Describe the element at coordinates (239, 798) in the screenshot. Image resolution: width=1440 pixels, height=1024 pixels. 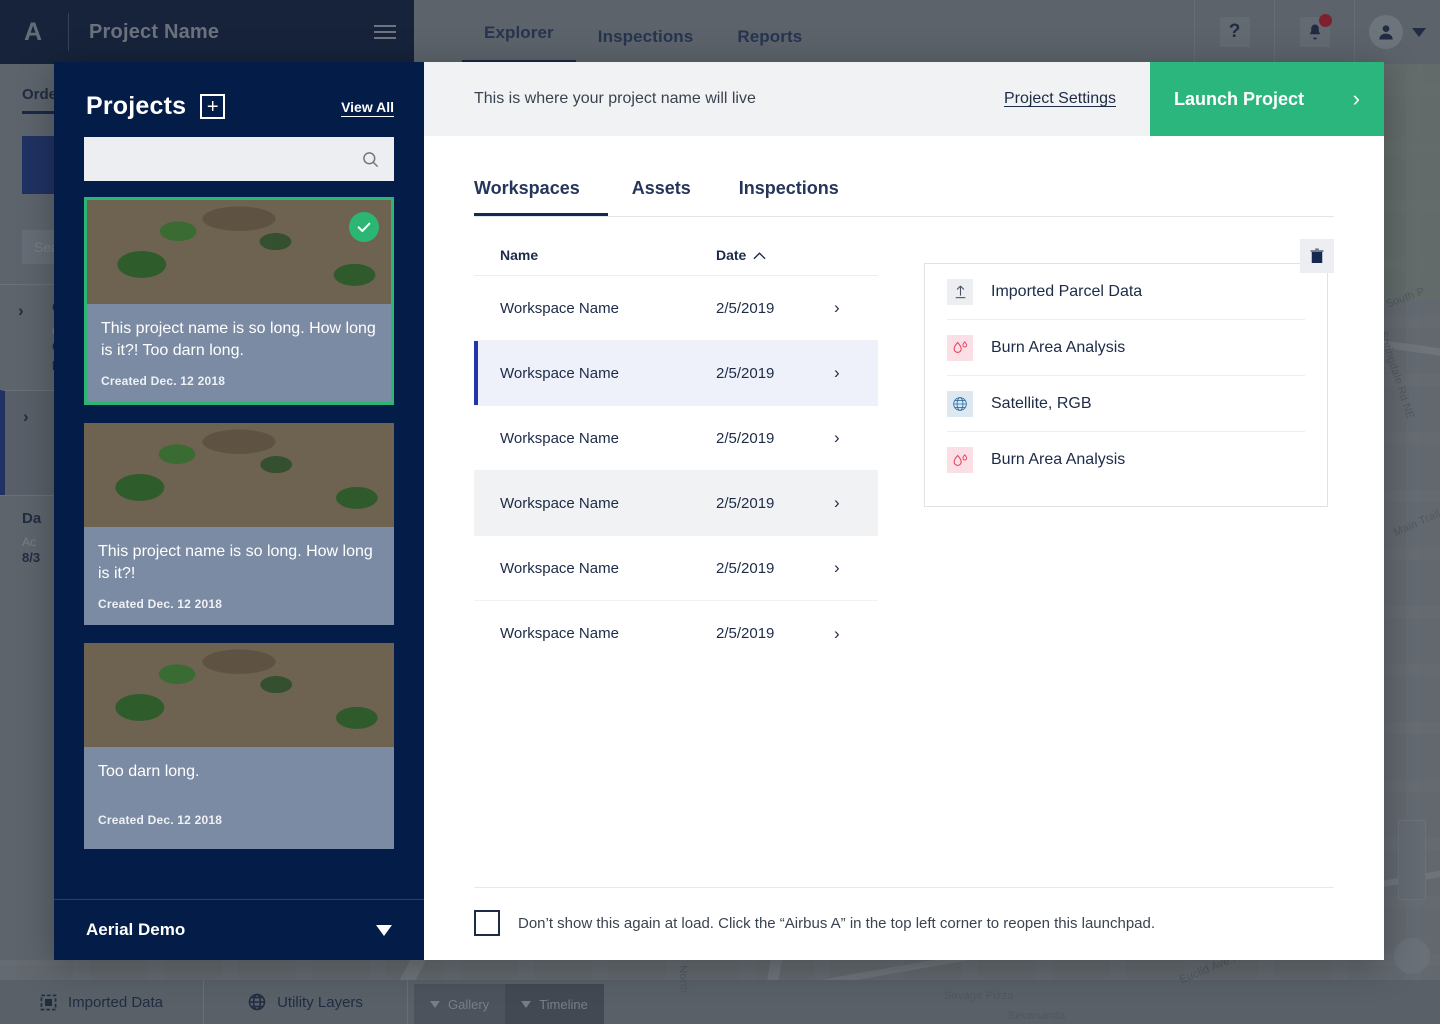
I see `project-card-body: Too darn long. Created Dec. 12 2018` at that location.